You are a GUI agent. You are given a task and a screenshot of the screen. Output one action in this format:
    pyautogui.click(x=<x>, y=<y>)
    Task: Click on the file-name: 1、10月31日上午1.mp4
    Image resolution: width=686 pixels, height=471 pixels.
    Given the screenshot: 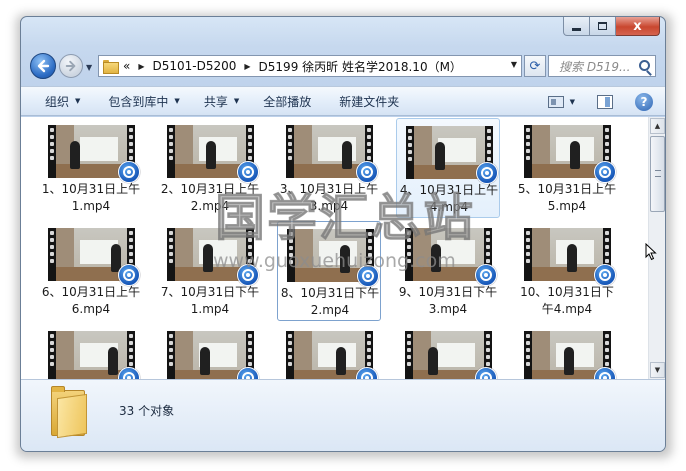 What is the action you would take?
    pyautogui.click(x=91, y=197)
    